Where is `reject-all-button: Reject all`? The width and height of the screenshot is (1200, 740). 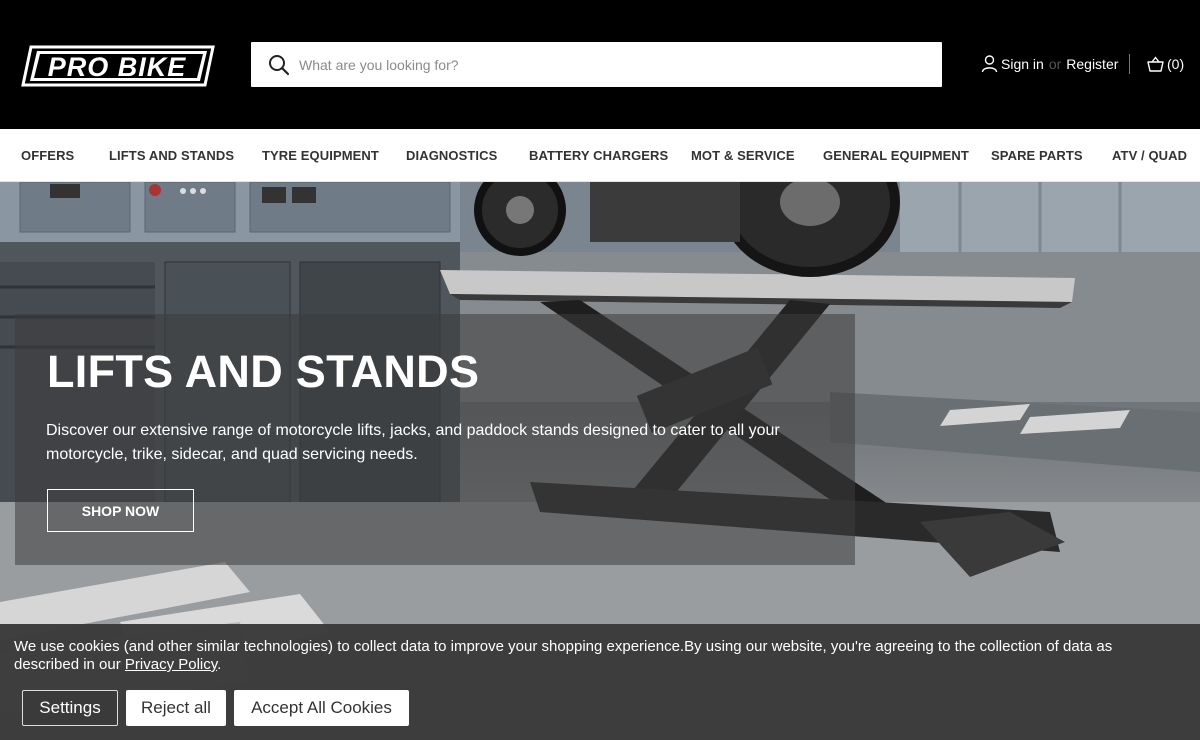 reject-all-button: Reject all is located at coordinates (176, 708).